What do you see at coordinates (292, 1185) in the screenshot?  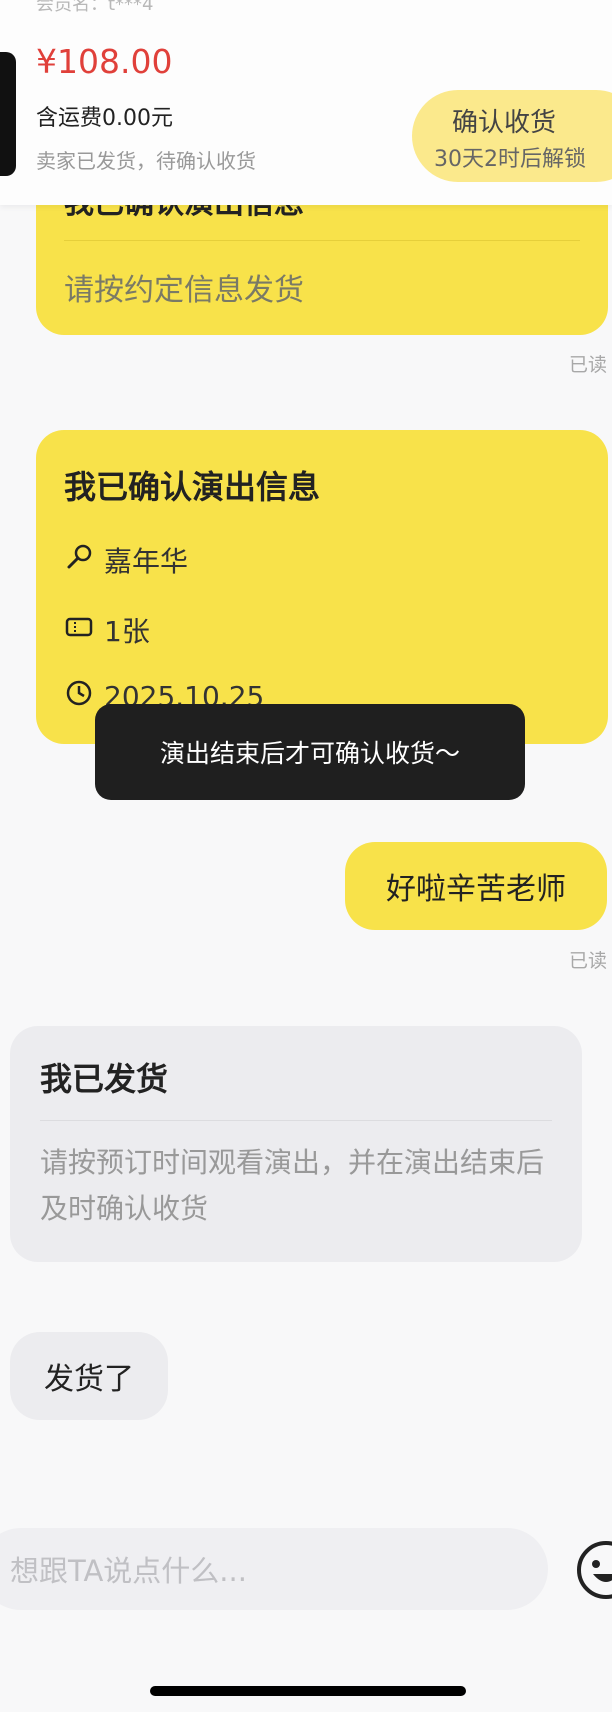 I see `card-body: 请按预订时间观看演出，并在演出结束后及时确认收货` at bounding box center [292, 1185].